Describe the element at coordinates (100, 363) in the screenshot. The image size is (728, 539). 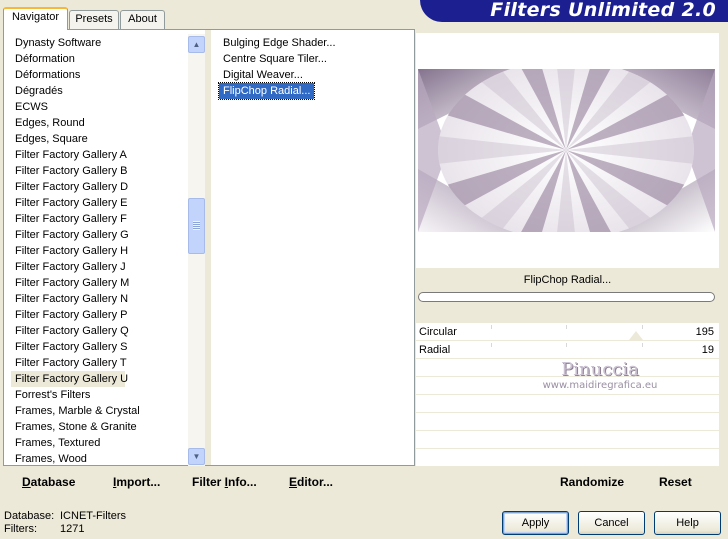
I see `category-item: Filter Factory Gallery T` at that location.